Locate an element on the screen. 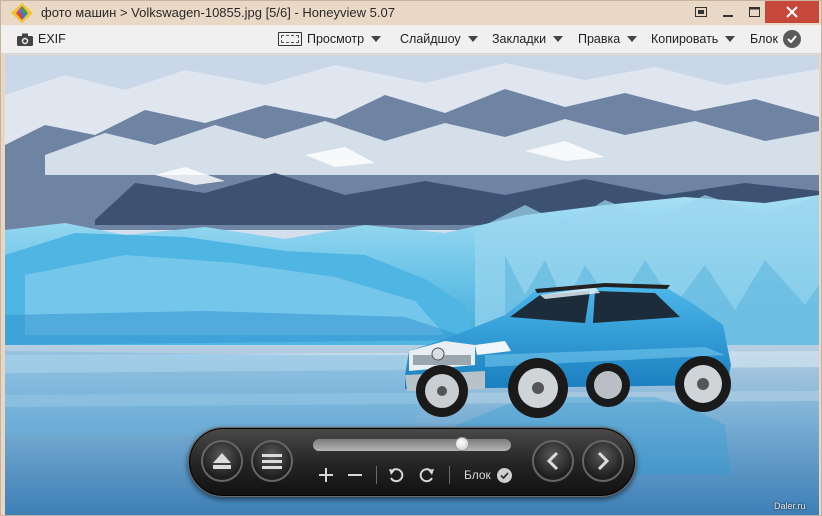  zoom-in-button is located at coordinates (326, 475).